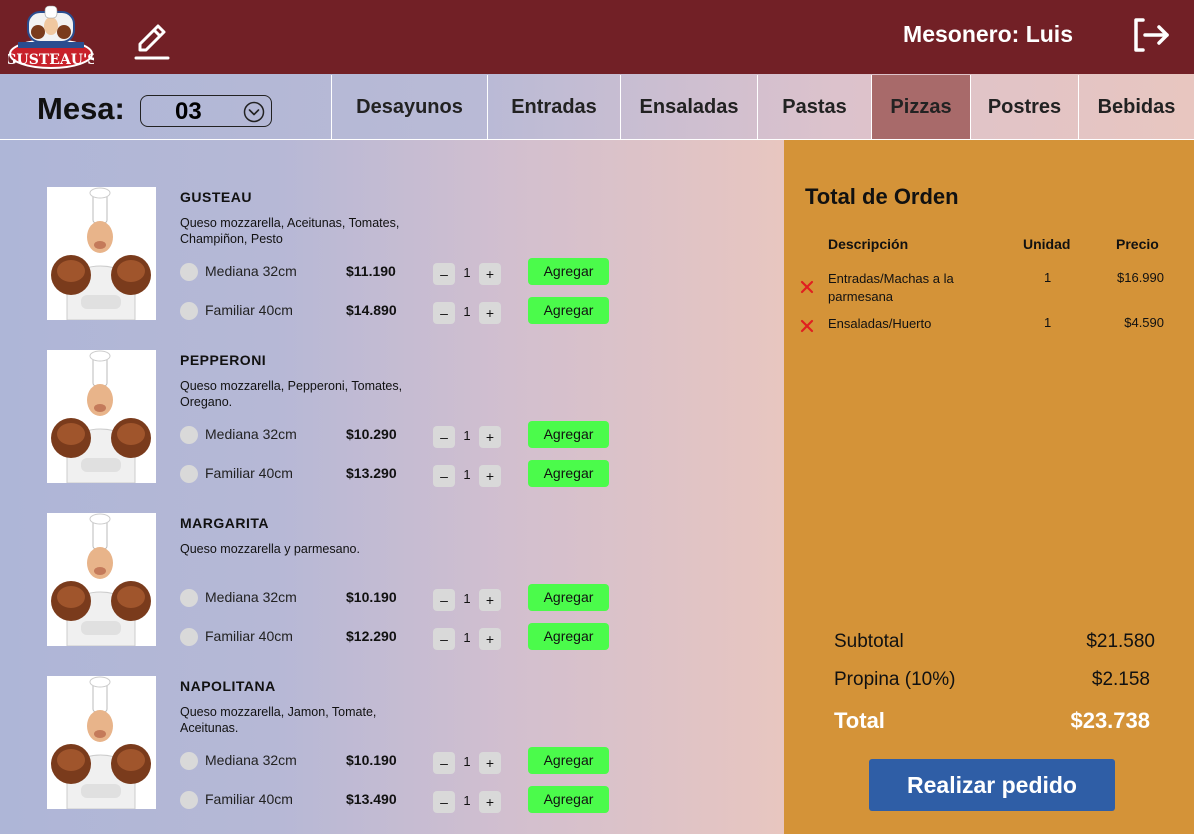 This screenshot has height=834, width=1194. Describe the element at coordinates (989, 290) in the screenshot. I see `order-item: Entradas/Machas a la parmesana 1 $16.990` at that location.